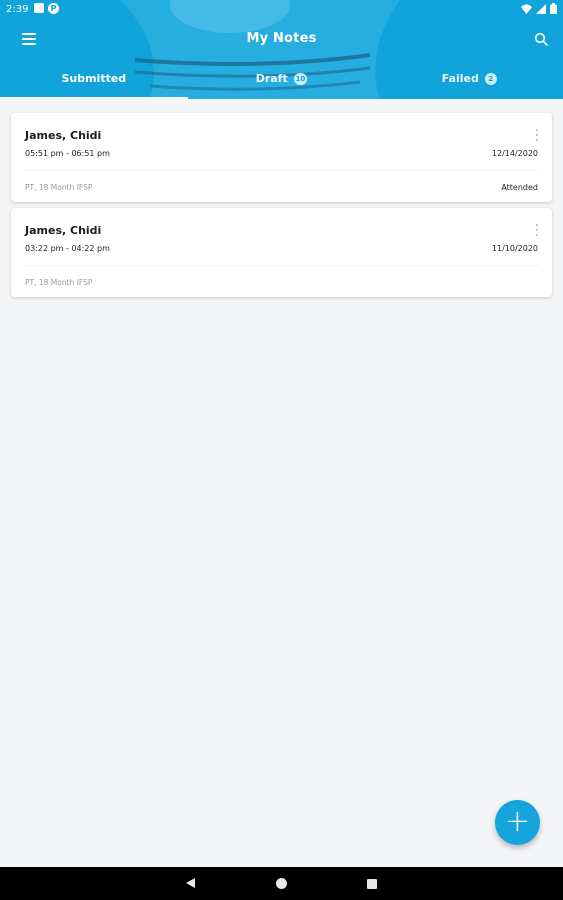 This screenshot has height=900, width=563. I want to click on back-icon, so click(190, 883).